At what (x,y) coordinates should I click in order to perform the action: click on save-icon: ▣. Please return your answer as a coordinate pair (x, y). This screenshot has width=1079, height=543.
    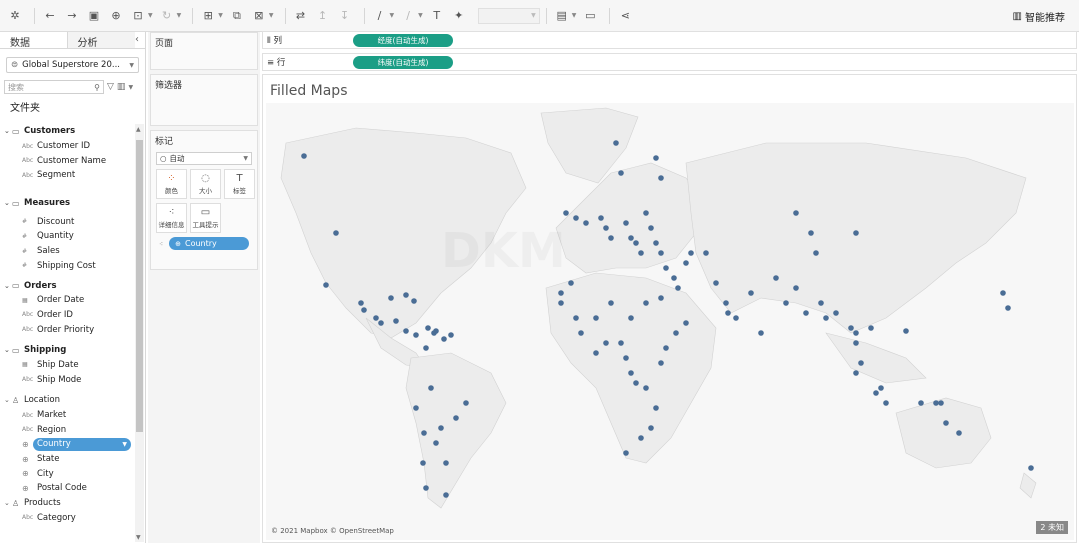
    Looking at the image, I should click on (94, 16).